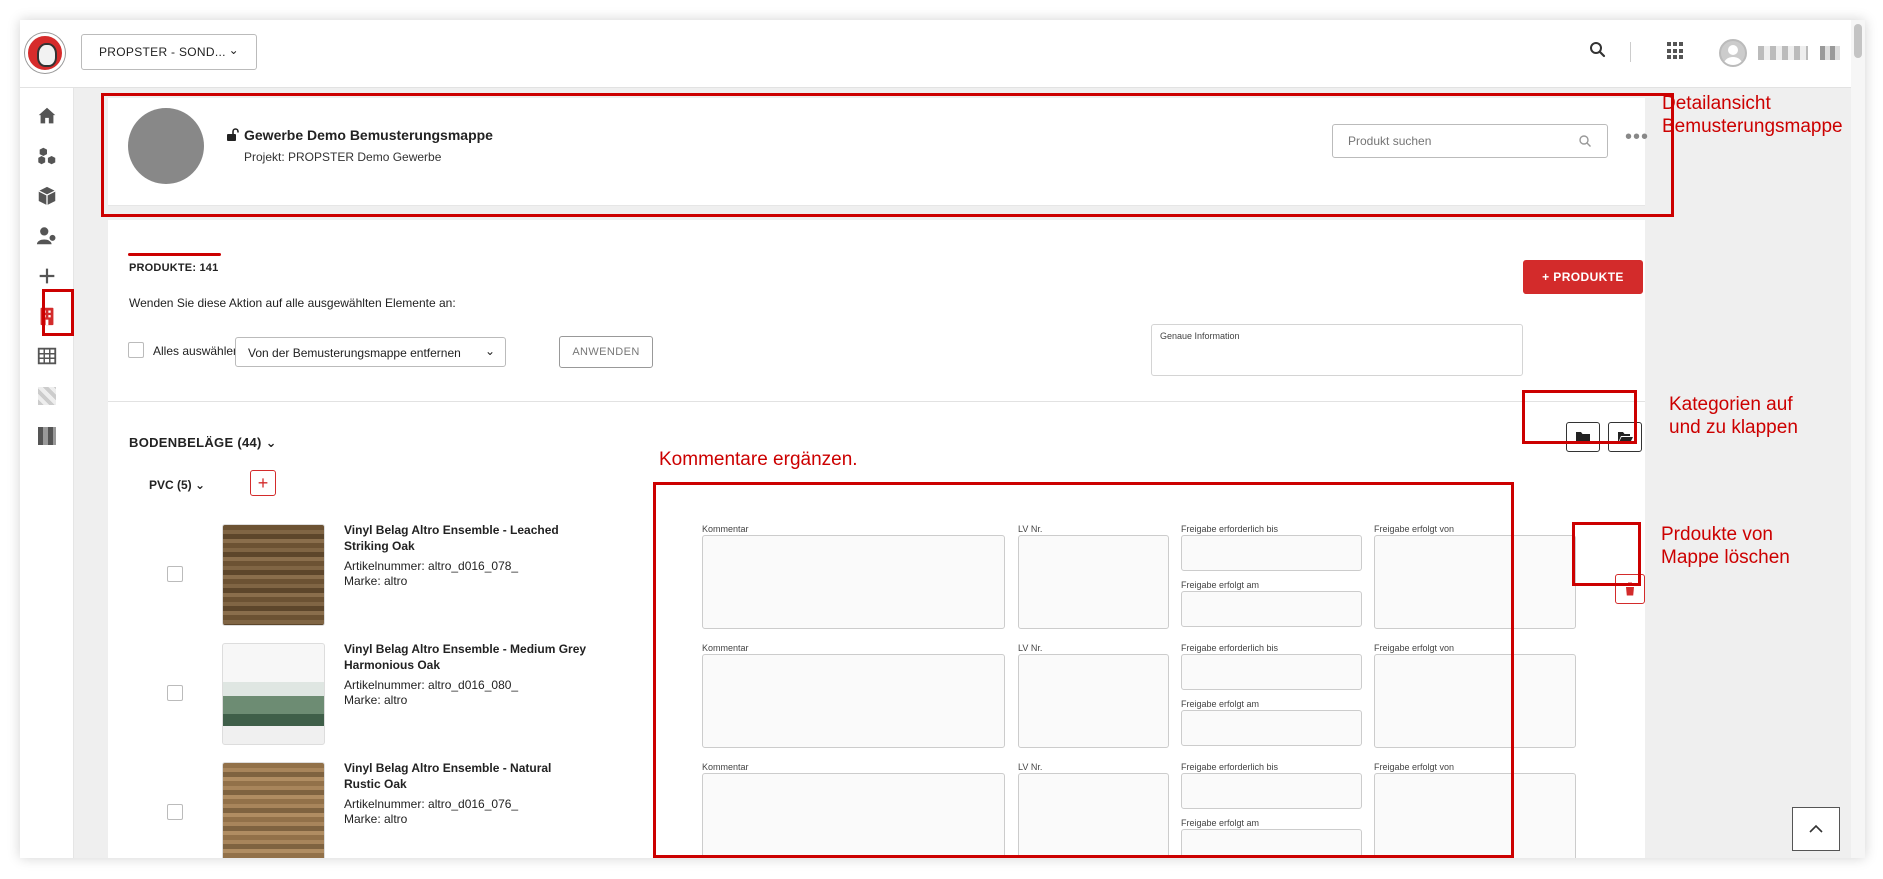 The width and height of the screenshot is (1883, 879). Describe the element at coordinates (1733, 416) in the screenshot. I see `annotation-kategorien: Kategorien auf und zu klappen` at that location.